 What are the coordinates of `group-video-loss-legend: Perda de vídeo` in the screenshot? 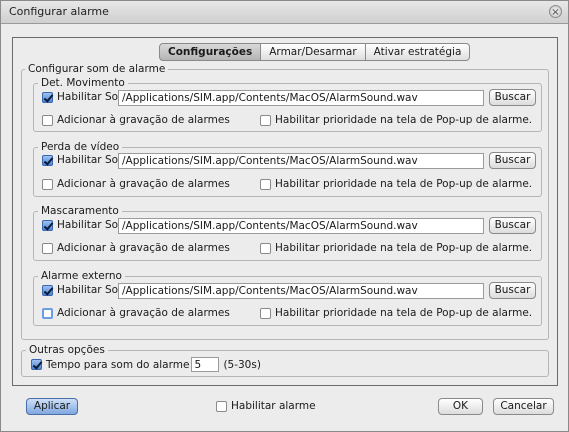 It's located at (80, 147).